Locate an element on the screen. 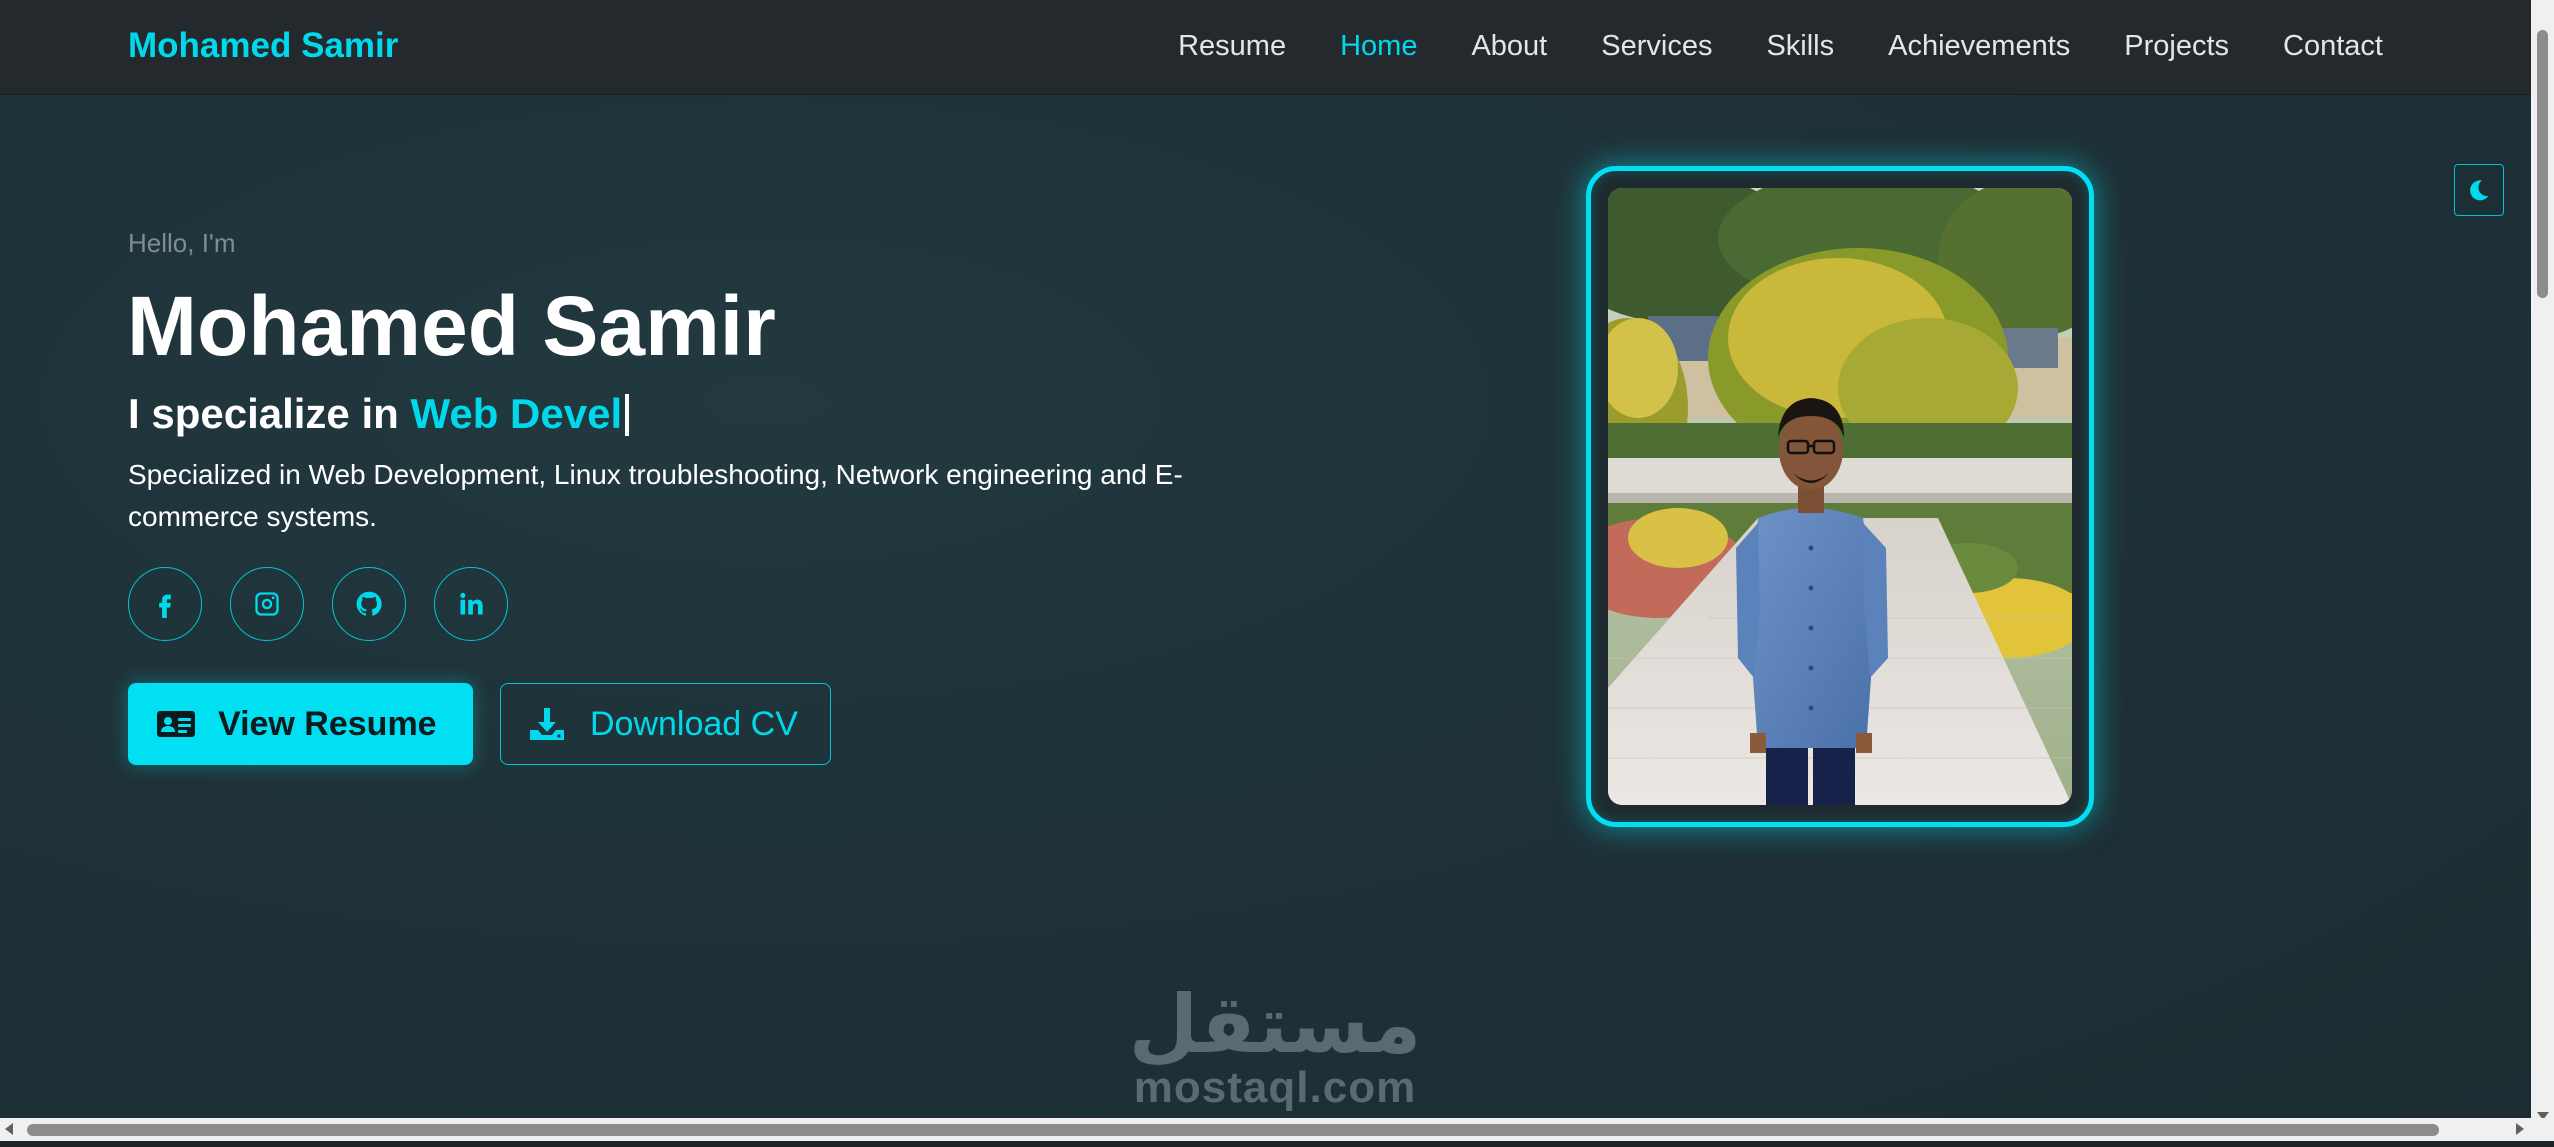  github-icon is located at coordinates (369, 603).